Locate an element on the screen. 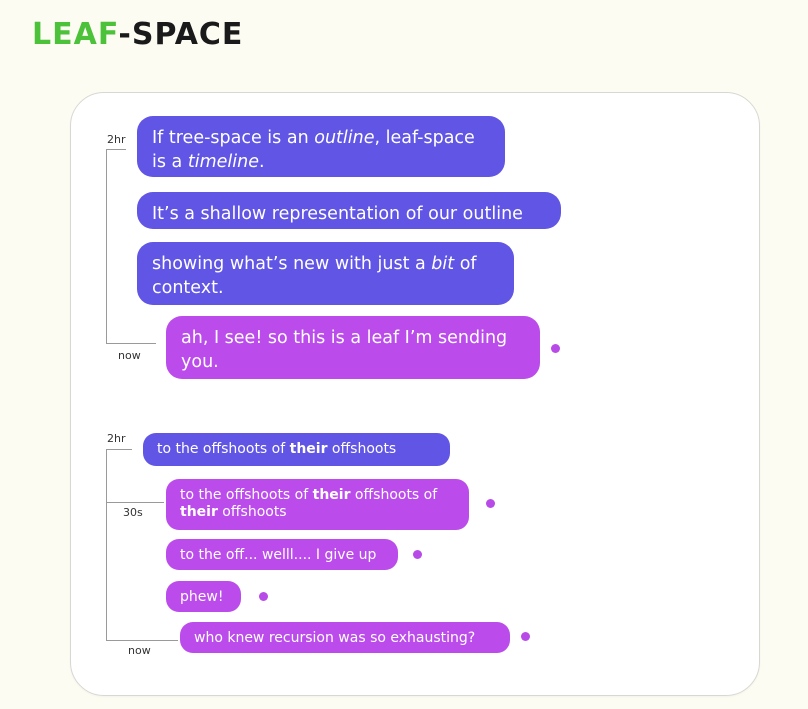 The width and height of the screenshot is (808, 709). message-bubble: phew! is located at coordinates (203, 596).